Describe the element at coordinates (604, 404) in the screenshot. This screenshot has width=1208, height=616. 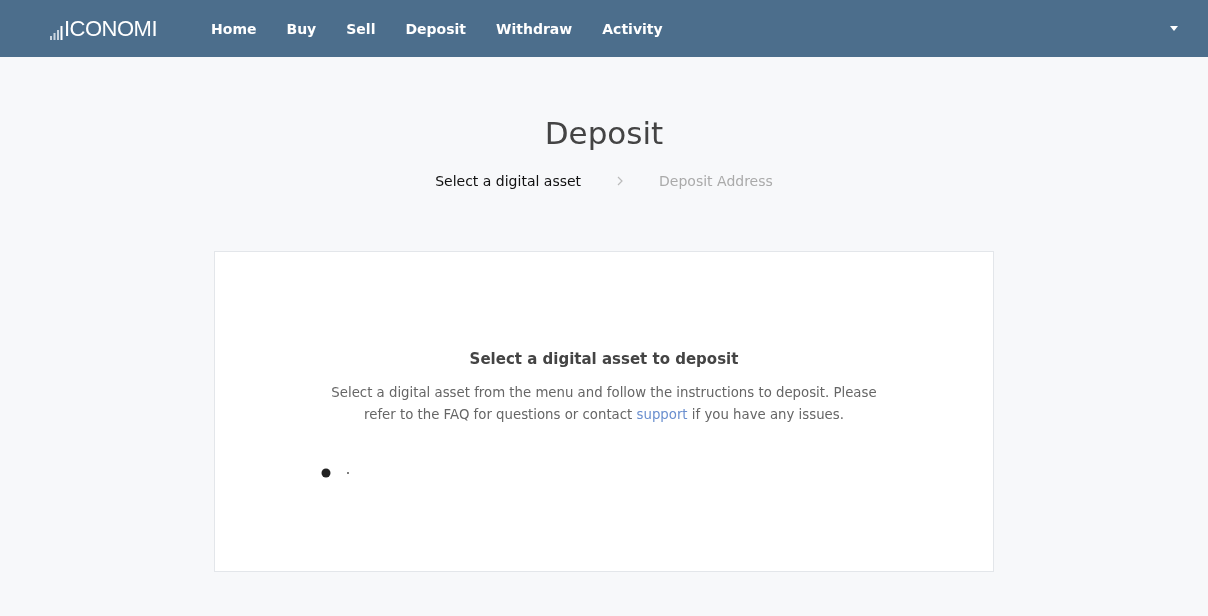
I see `instructions-text: Select a digital asset from the menu and follow the instructions to deposit. Please refer to the FAQ for questions or contact support if you have any issues.` at that location.